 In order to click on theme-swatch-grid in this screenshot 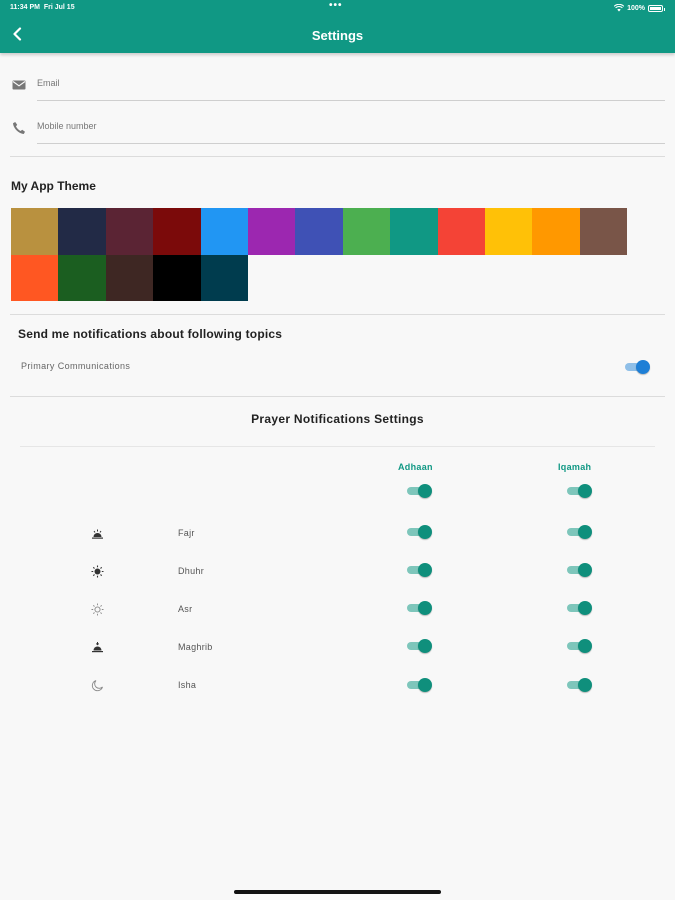, I will do `click(319, 254)`.